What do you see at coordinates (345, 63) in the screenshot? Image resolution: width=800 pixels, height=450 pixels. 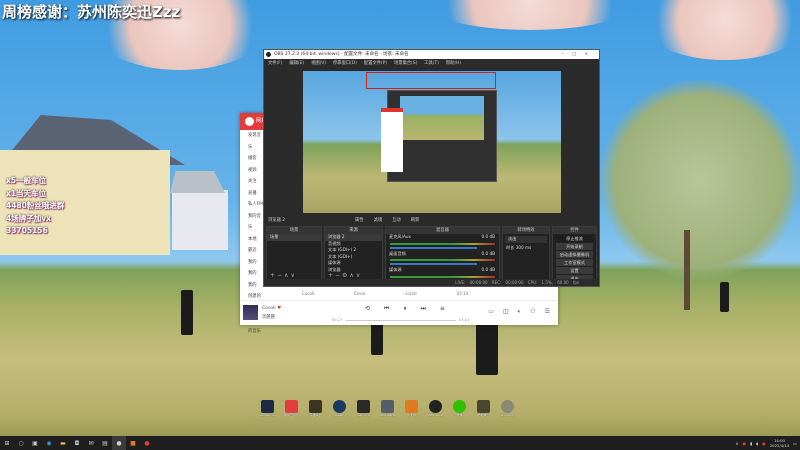 I see `menu-docks: 停靠窗口(D)` at bounding box center [345, 63].